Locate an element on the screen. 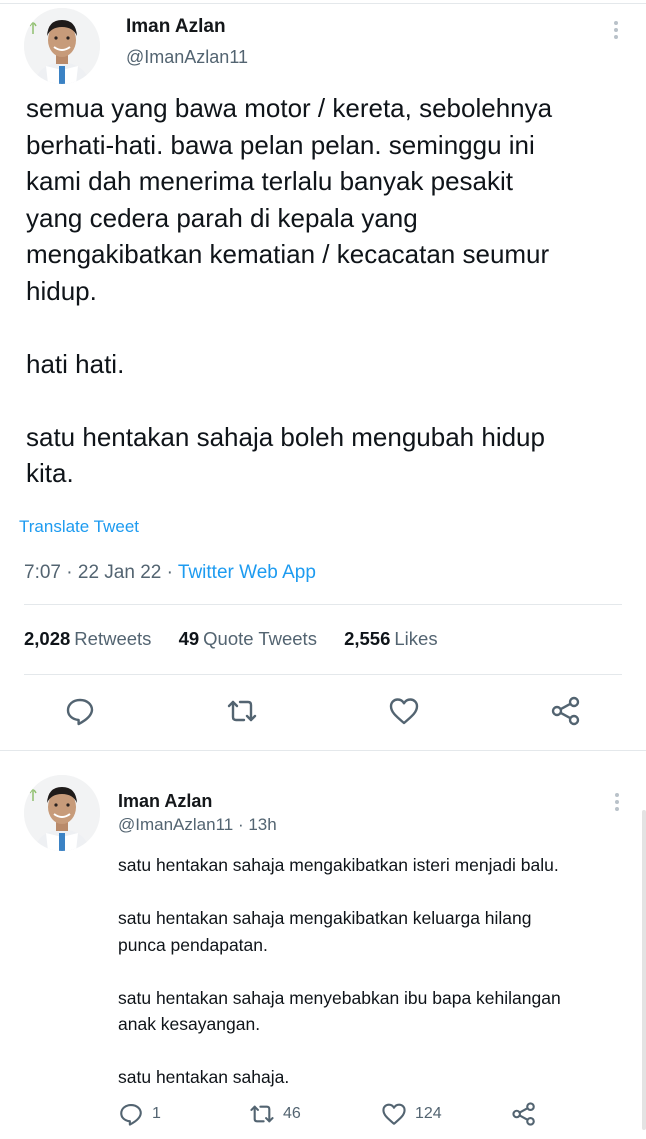 The image size is (646, 1139). tweet-stats: 2,028 Retweets 49 Quote Tweets 2,556 Likes is located at coordinates (242, 639).